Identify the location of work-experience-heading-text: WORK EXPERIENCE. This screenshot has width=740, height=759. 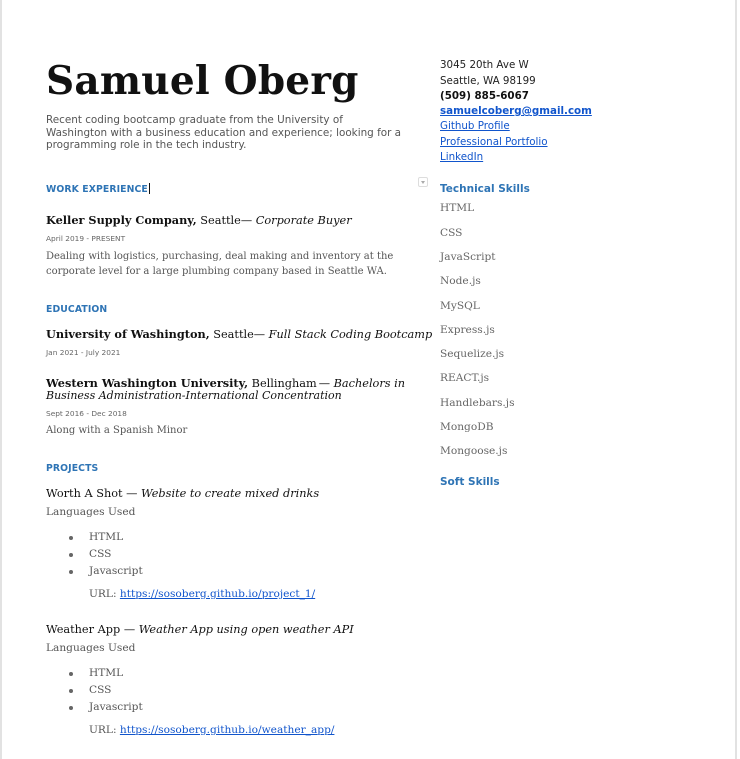
(97, 189).